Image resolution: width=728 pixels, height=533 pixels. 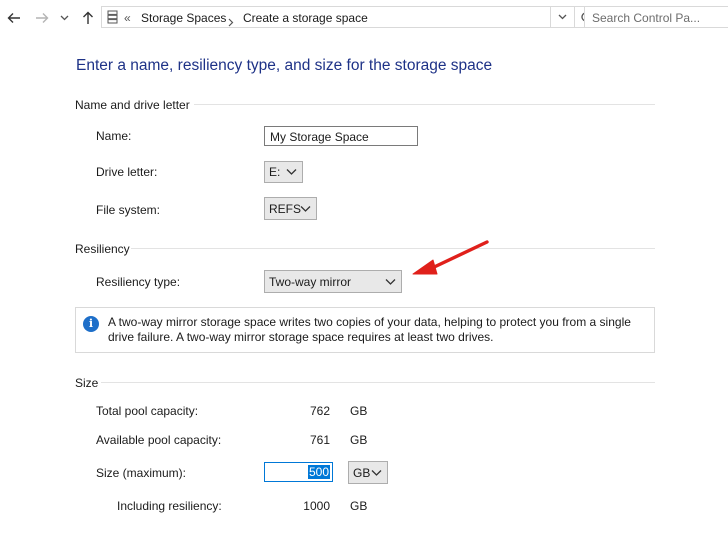 I want to click on including-resiliency-label: Including resiliency:, so click(x=169, y=506).